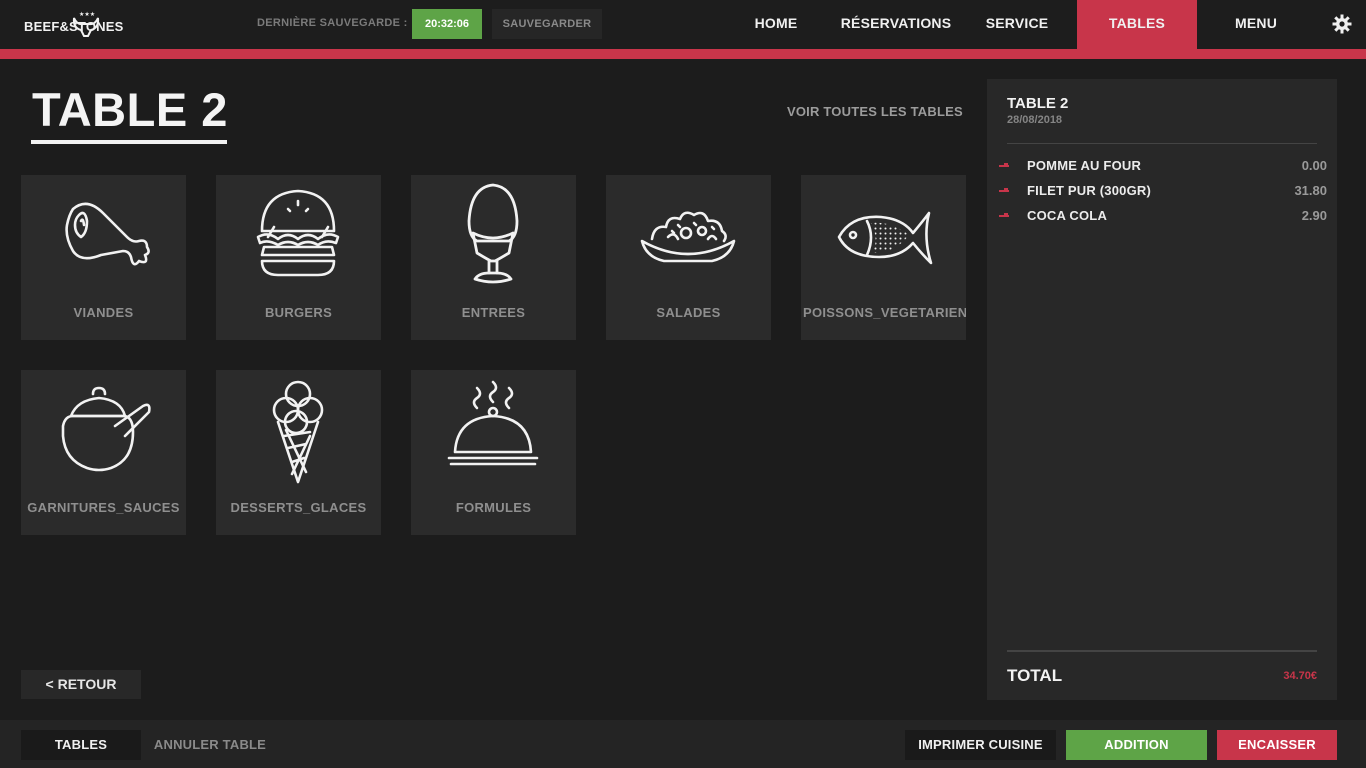 The height and width of the screenshot is (768, 1366). I want to click on category-label: POISSONS_VEGETARIEN, so click(884, 312).